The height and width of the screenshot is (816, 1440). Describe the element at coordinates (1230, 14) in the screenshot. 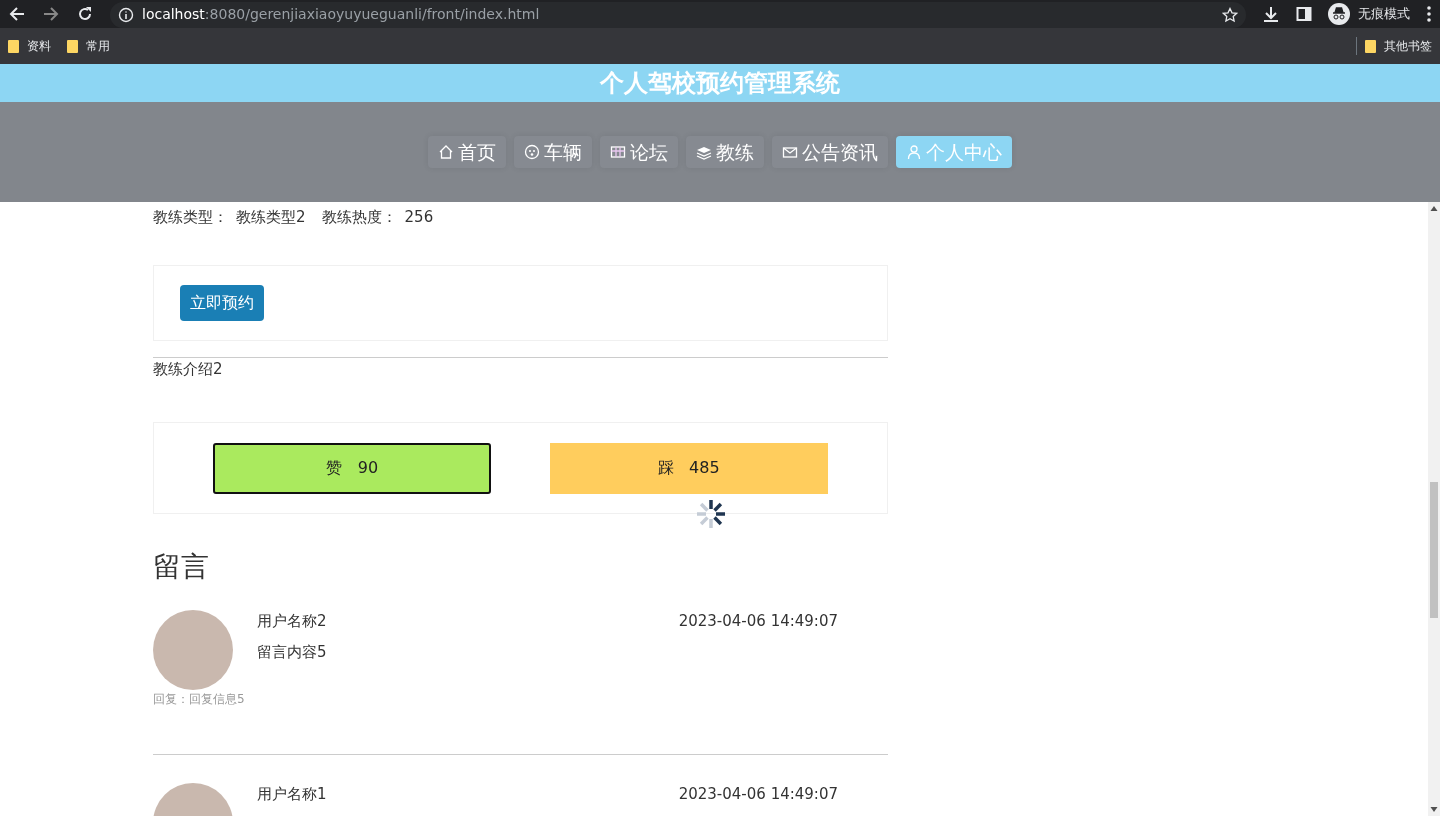

I see `star-icon` at that location.